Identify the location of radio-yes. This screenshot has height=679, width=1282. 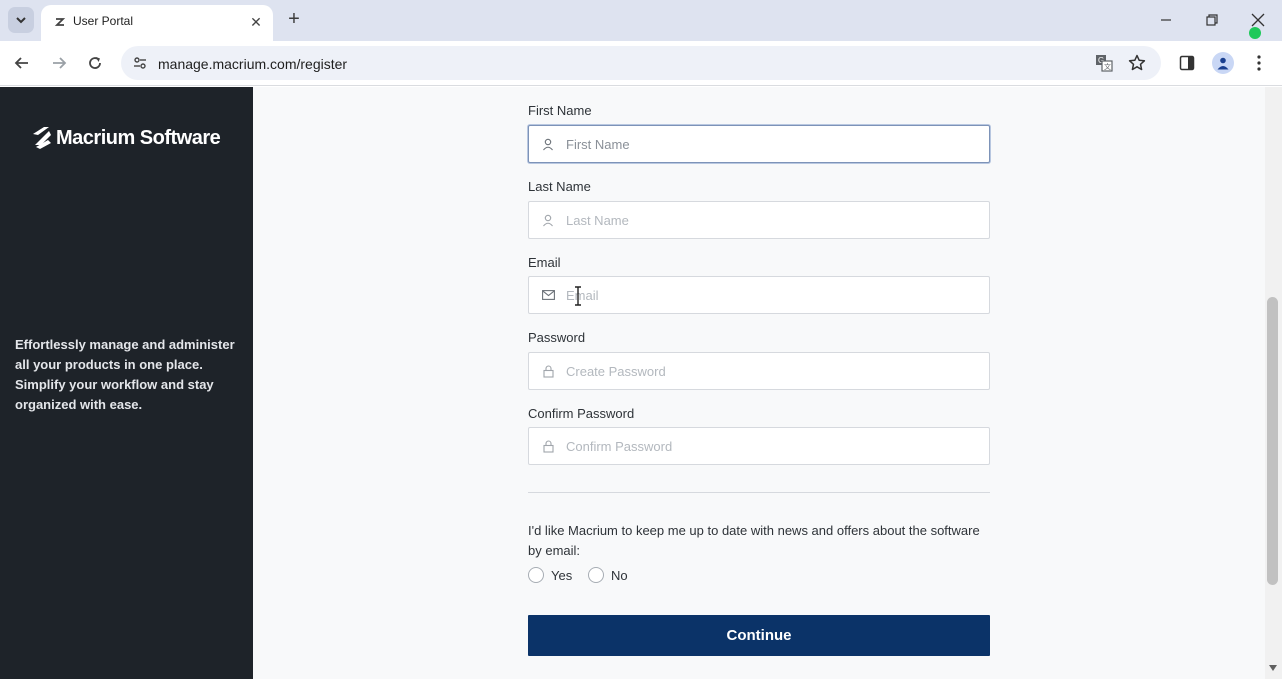
(536, 575).